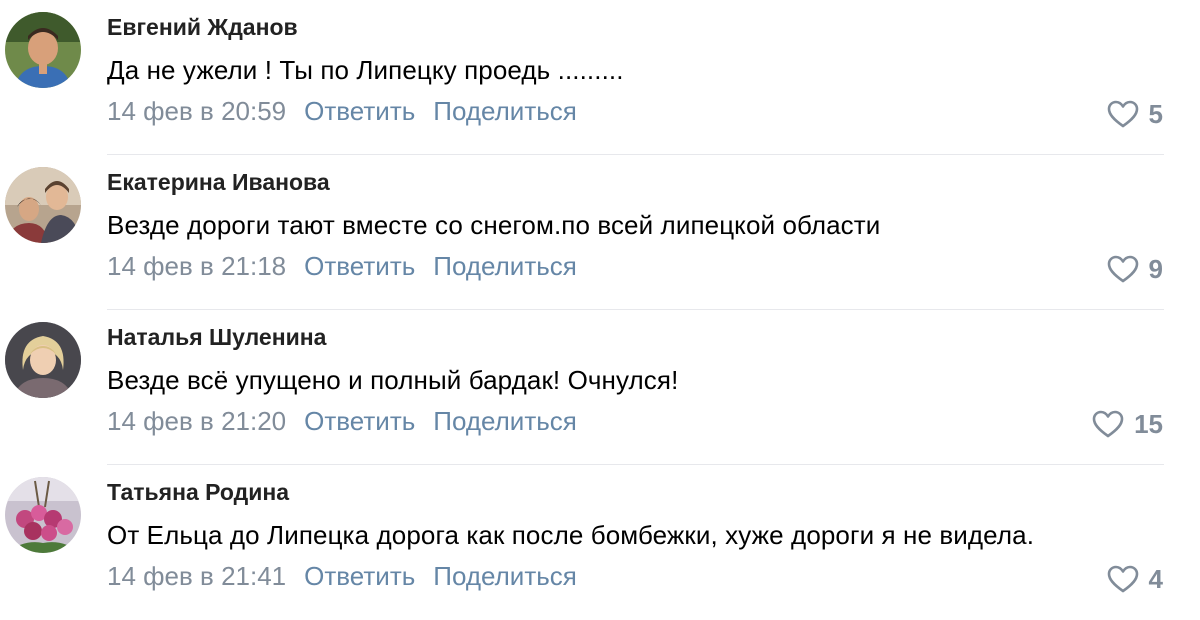  Describe the element at coordinates (202, 27) in the screenshot. I see `comment-author: Евгений Жданов` at that location.